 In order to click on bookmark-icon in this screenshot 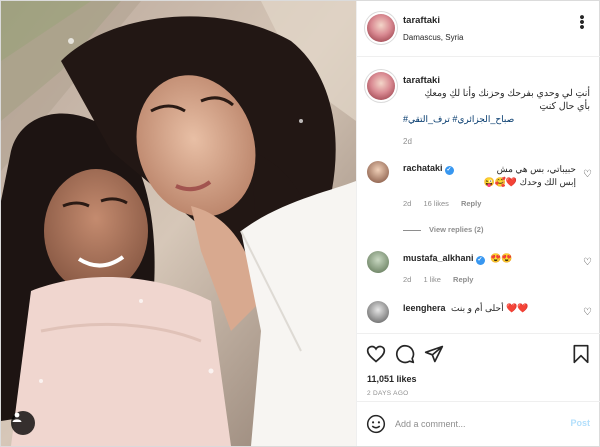, I will do `click(581, 354)`.